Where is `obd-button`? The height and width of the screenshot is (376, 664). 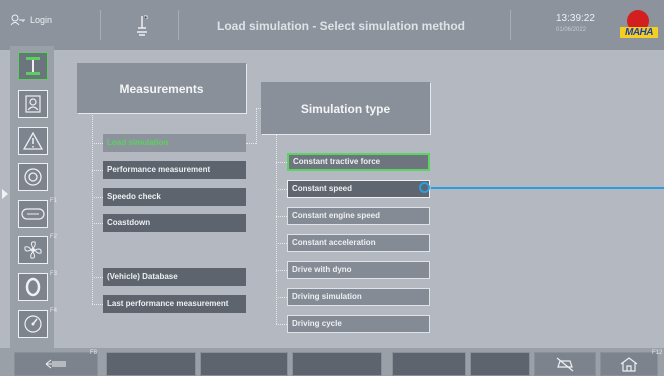 obd-button is located at coordinates (33, 214).